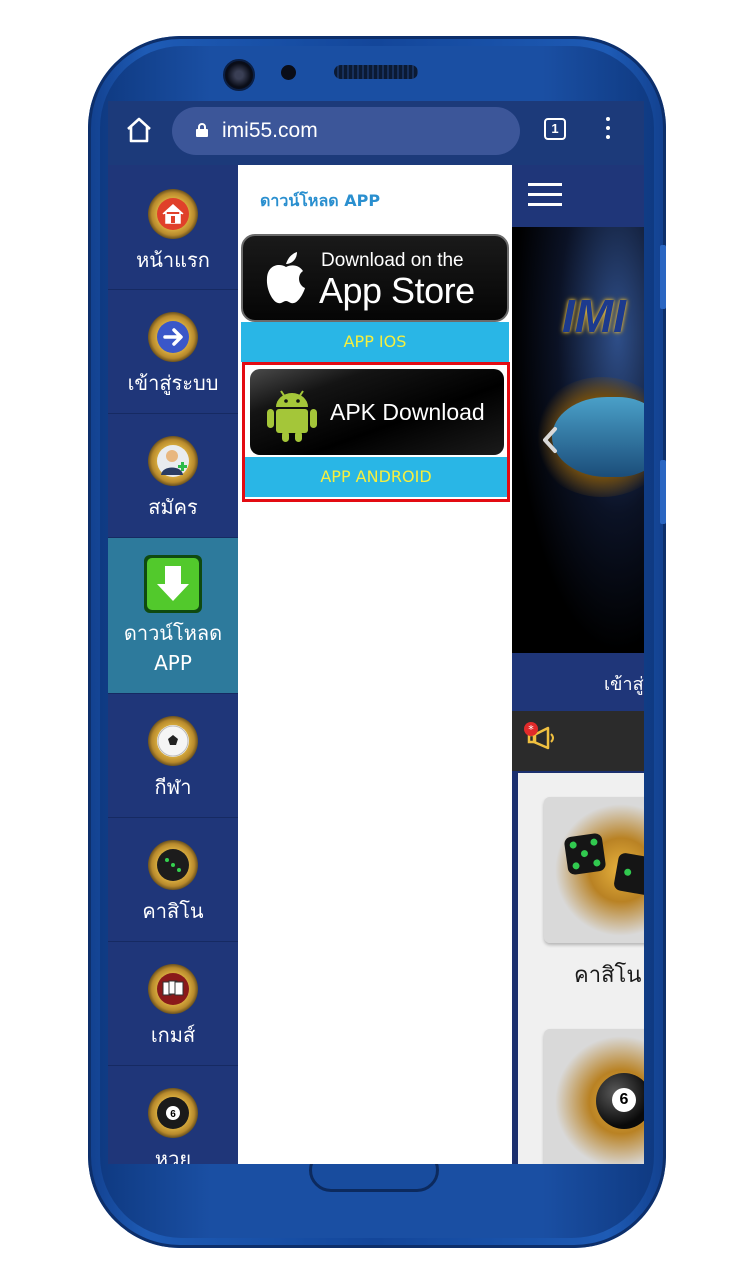 Image resolution: width=753 pixels, height=1280 pixels. What do you see at coordinates (202, 130) in the screenshot?
I see `lock-icon` at bounding box center [202, 130].